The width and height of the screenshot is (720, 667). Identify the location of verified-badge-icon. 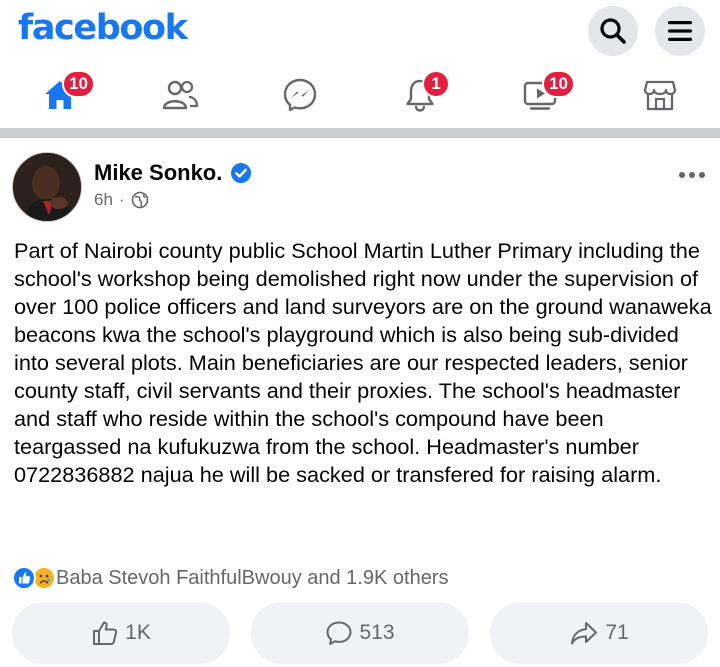
(241, 173).